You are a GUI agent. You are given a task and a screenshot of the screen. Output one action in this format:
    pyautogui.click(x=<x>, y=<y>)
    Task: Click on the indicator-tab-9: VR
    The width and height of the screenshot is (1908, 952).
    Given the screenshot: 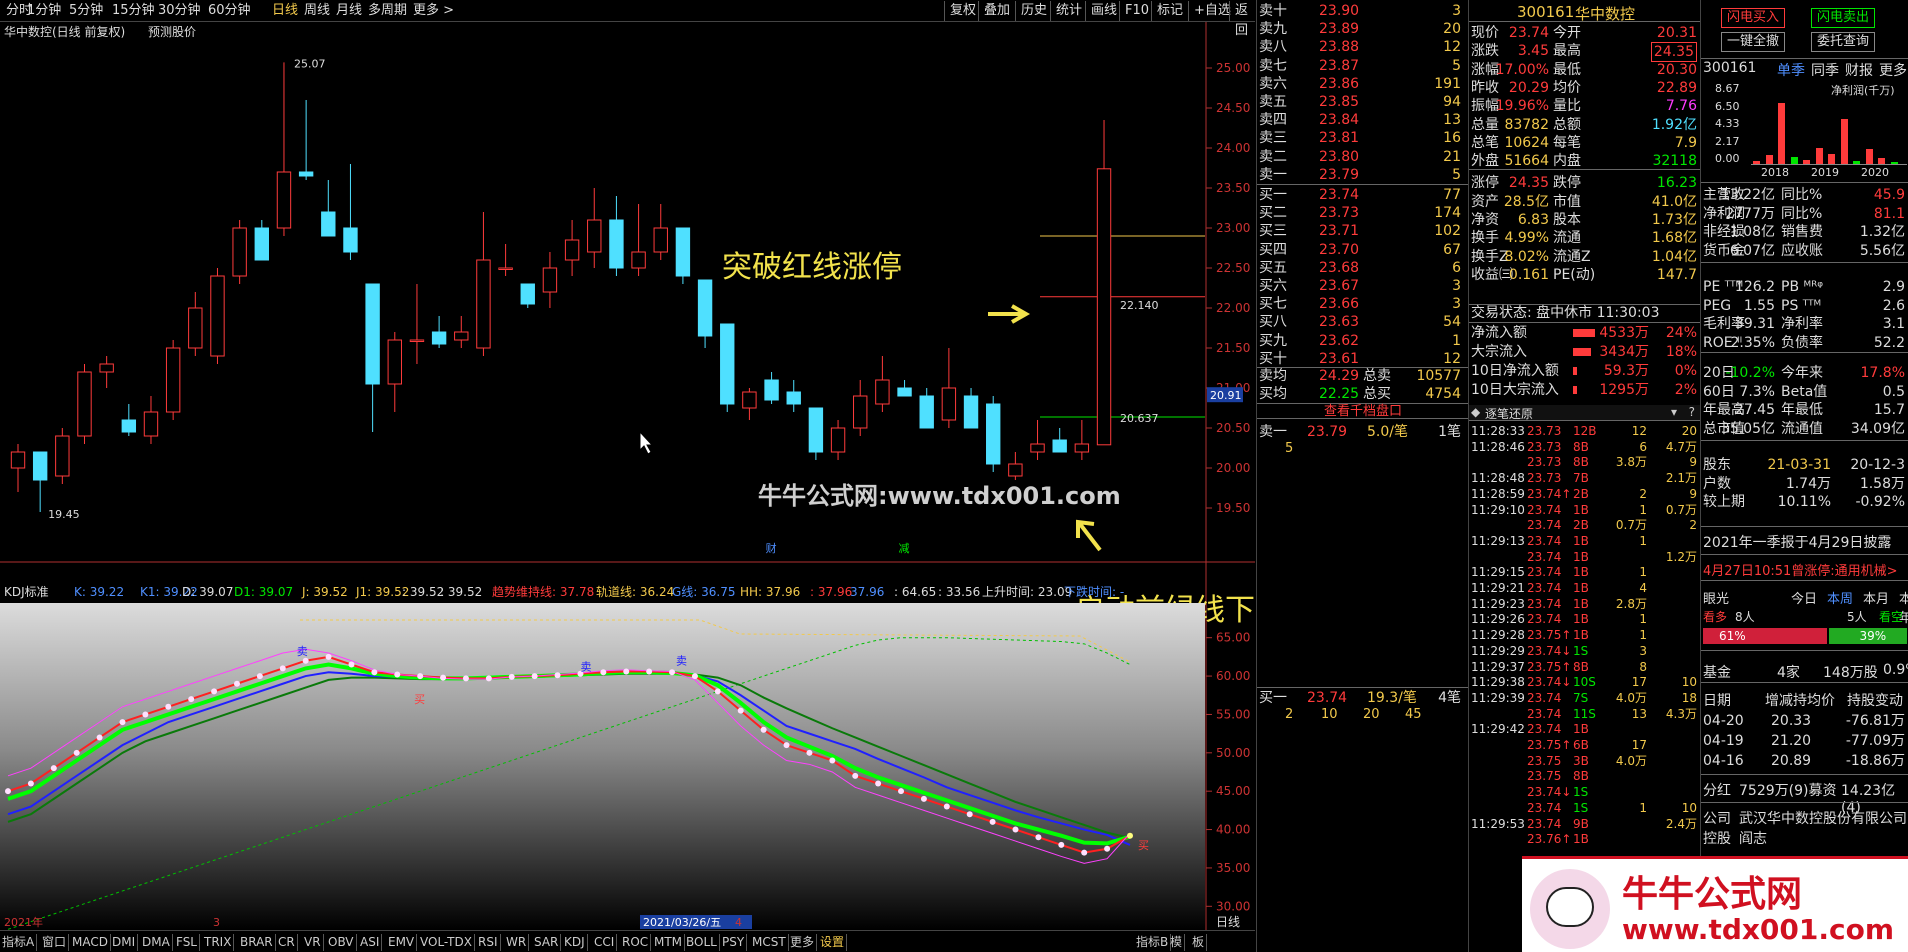 What is the action you would take?
    pyautogui.click(x=313, y=942)
    